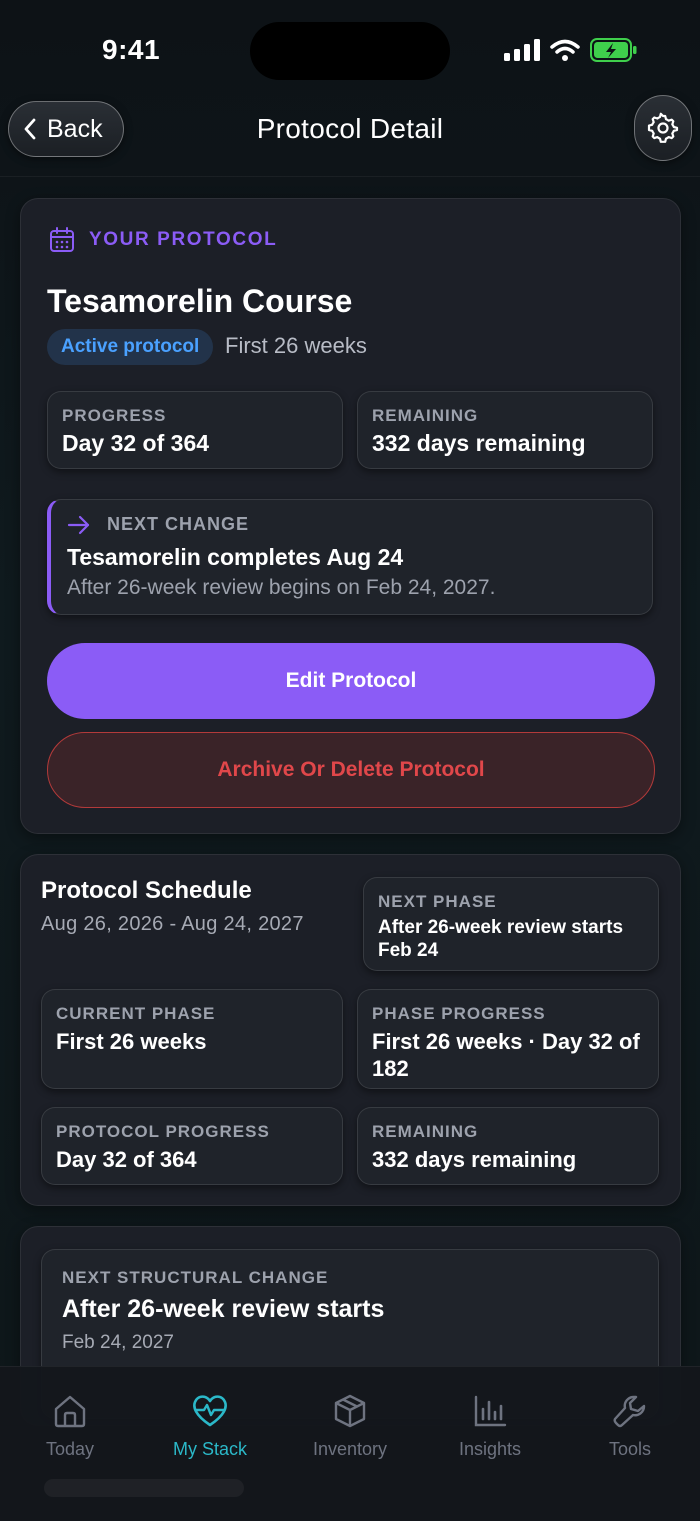 The height and width of the screenshot is (1521, 700). I want to click on tab-tools-label: Tools, so click(630, 1449).